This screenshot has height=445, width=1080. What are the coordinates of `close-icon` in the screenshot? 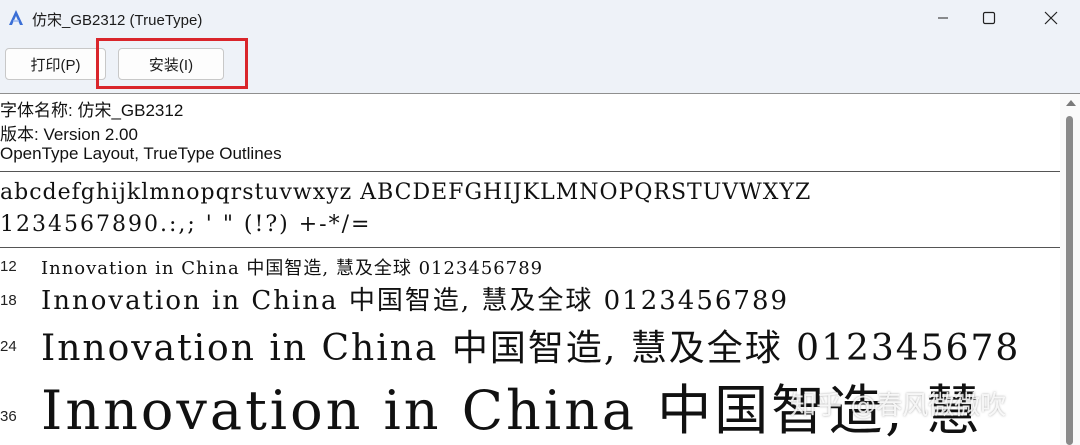 It's located at (1051, 18).